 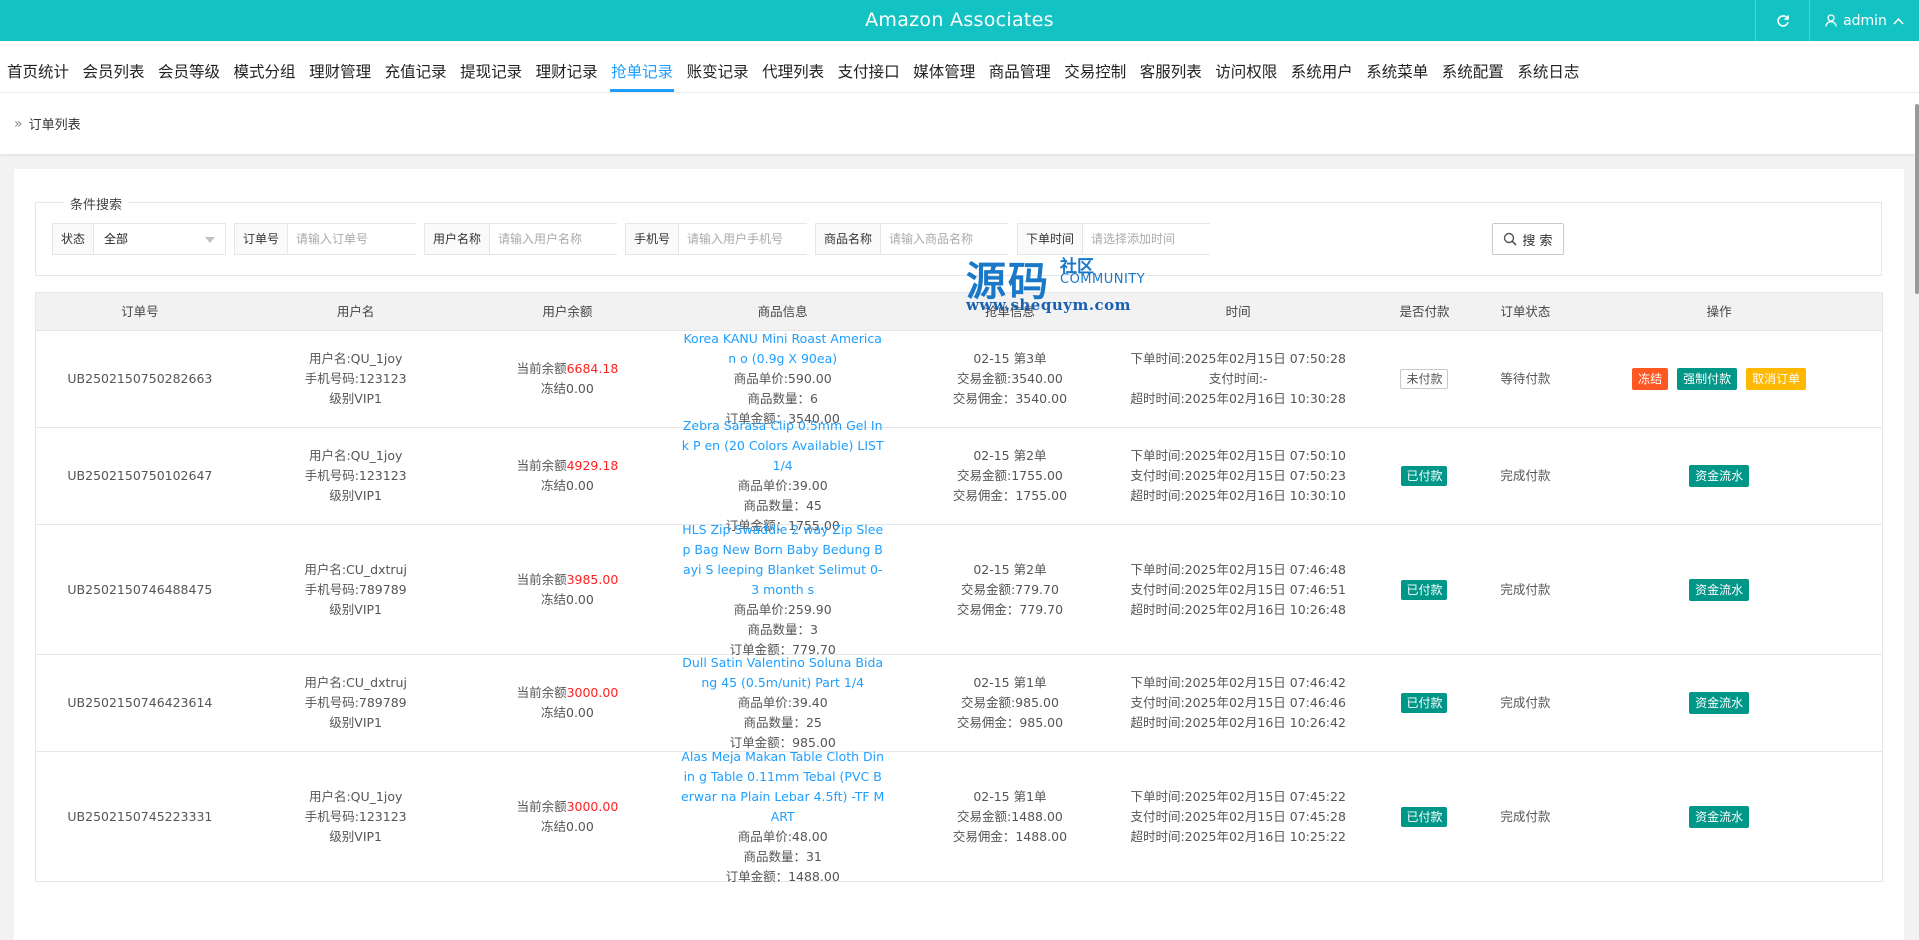 What do you see at coordinates (782, 722) in the screenshot?
I see `goods-info-line: 商品数量：25` at bounding box center [782, 722].